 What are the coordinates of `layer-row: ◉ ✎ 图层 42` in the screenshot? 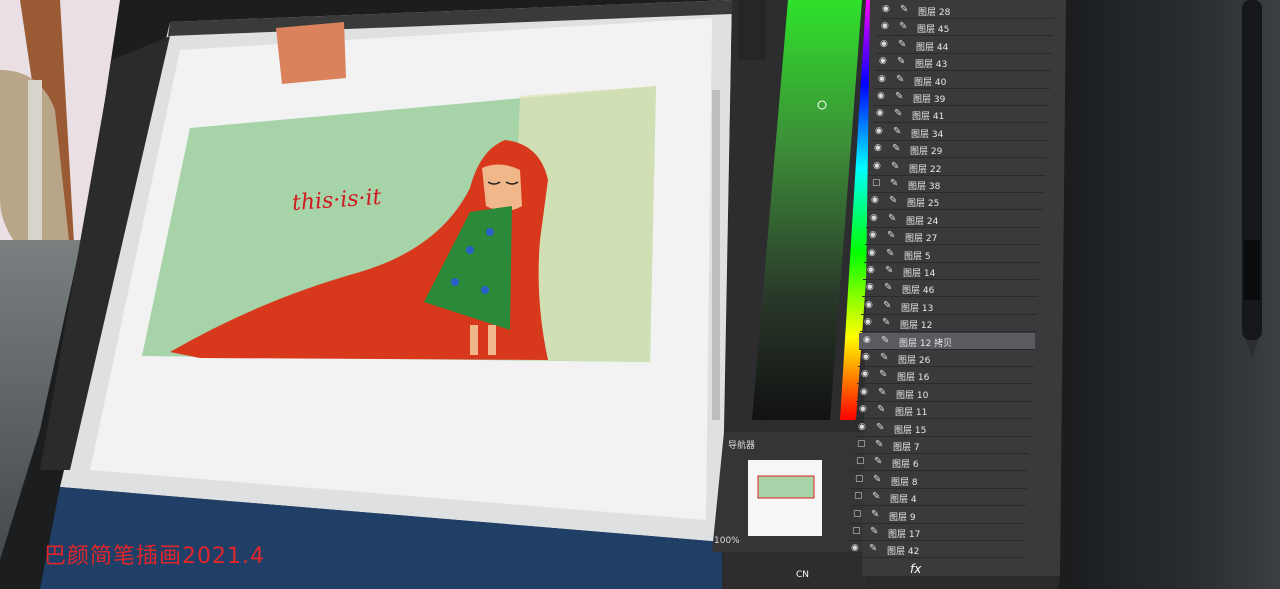 It's located at (935, 550).